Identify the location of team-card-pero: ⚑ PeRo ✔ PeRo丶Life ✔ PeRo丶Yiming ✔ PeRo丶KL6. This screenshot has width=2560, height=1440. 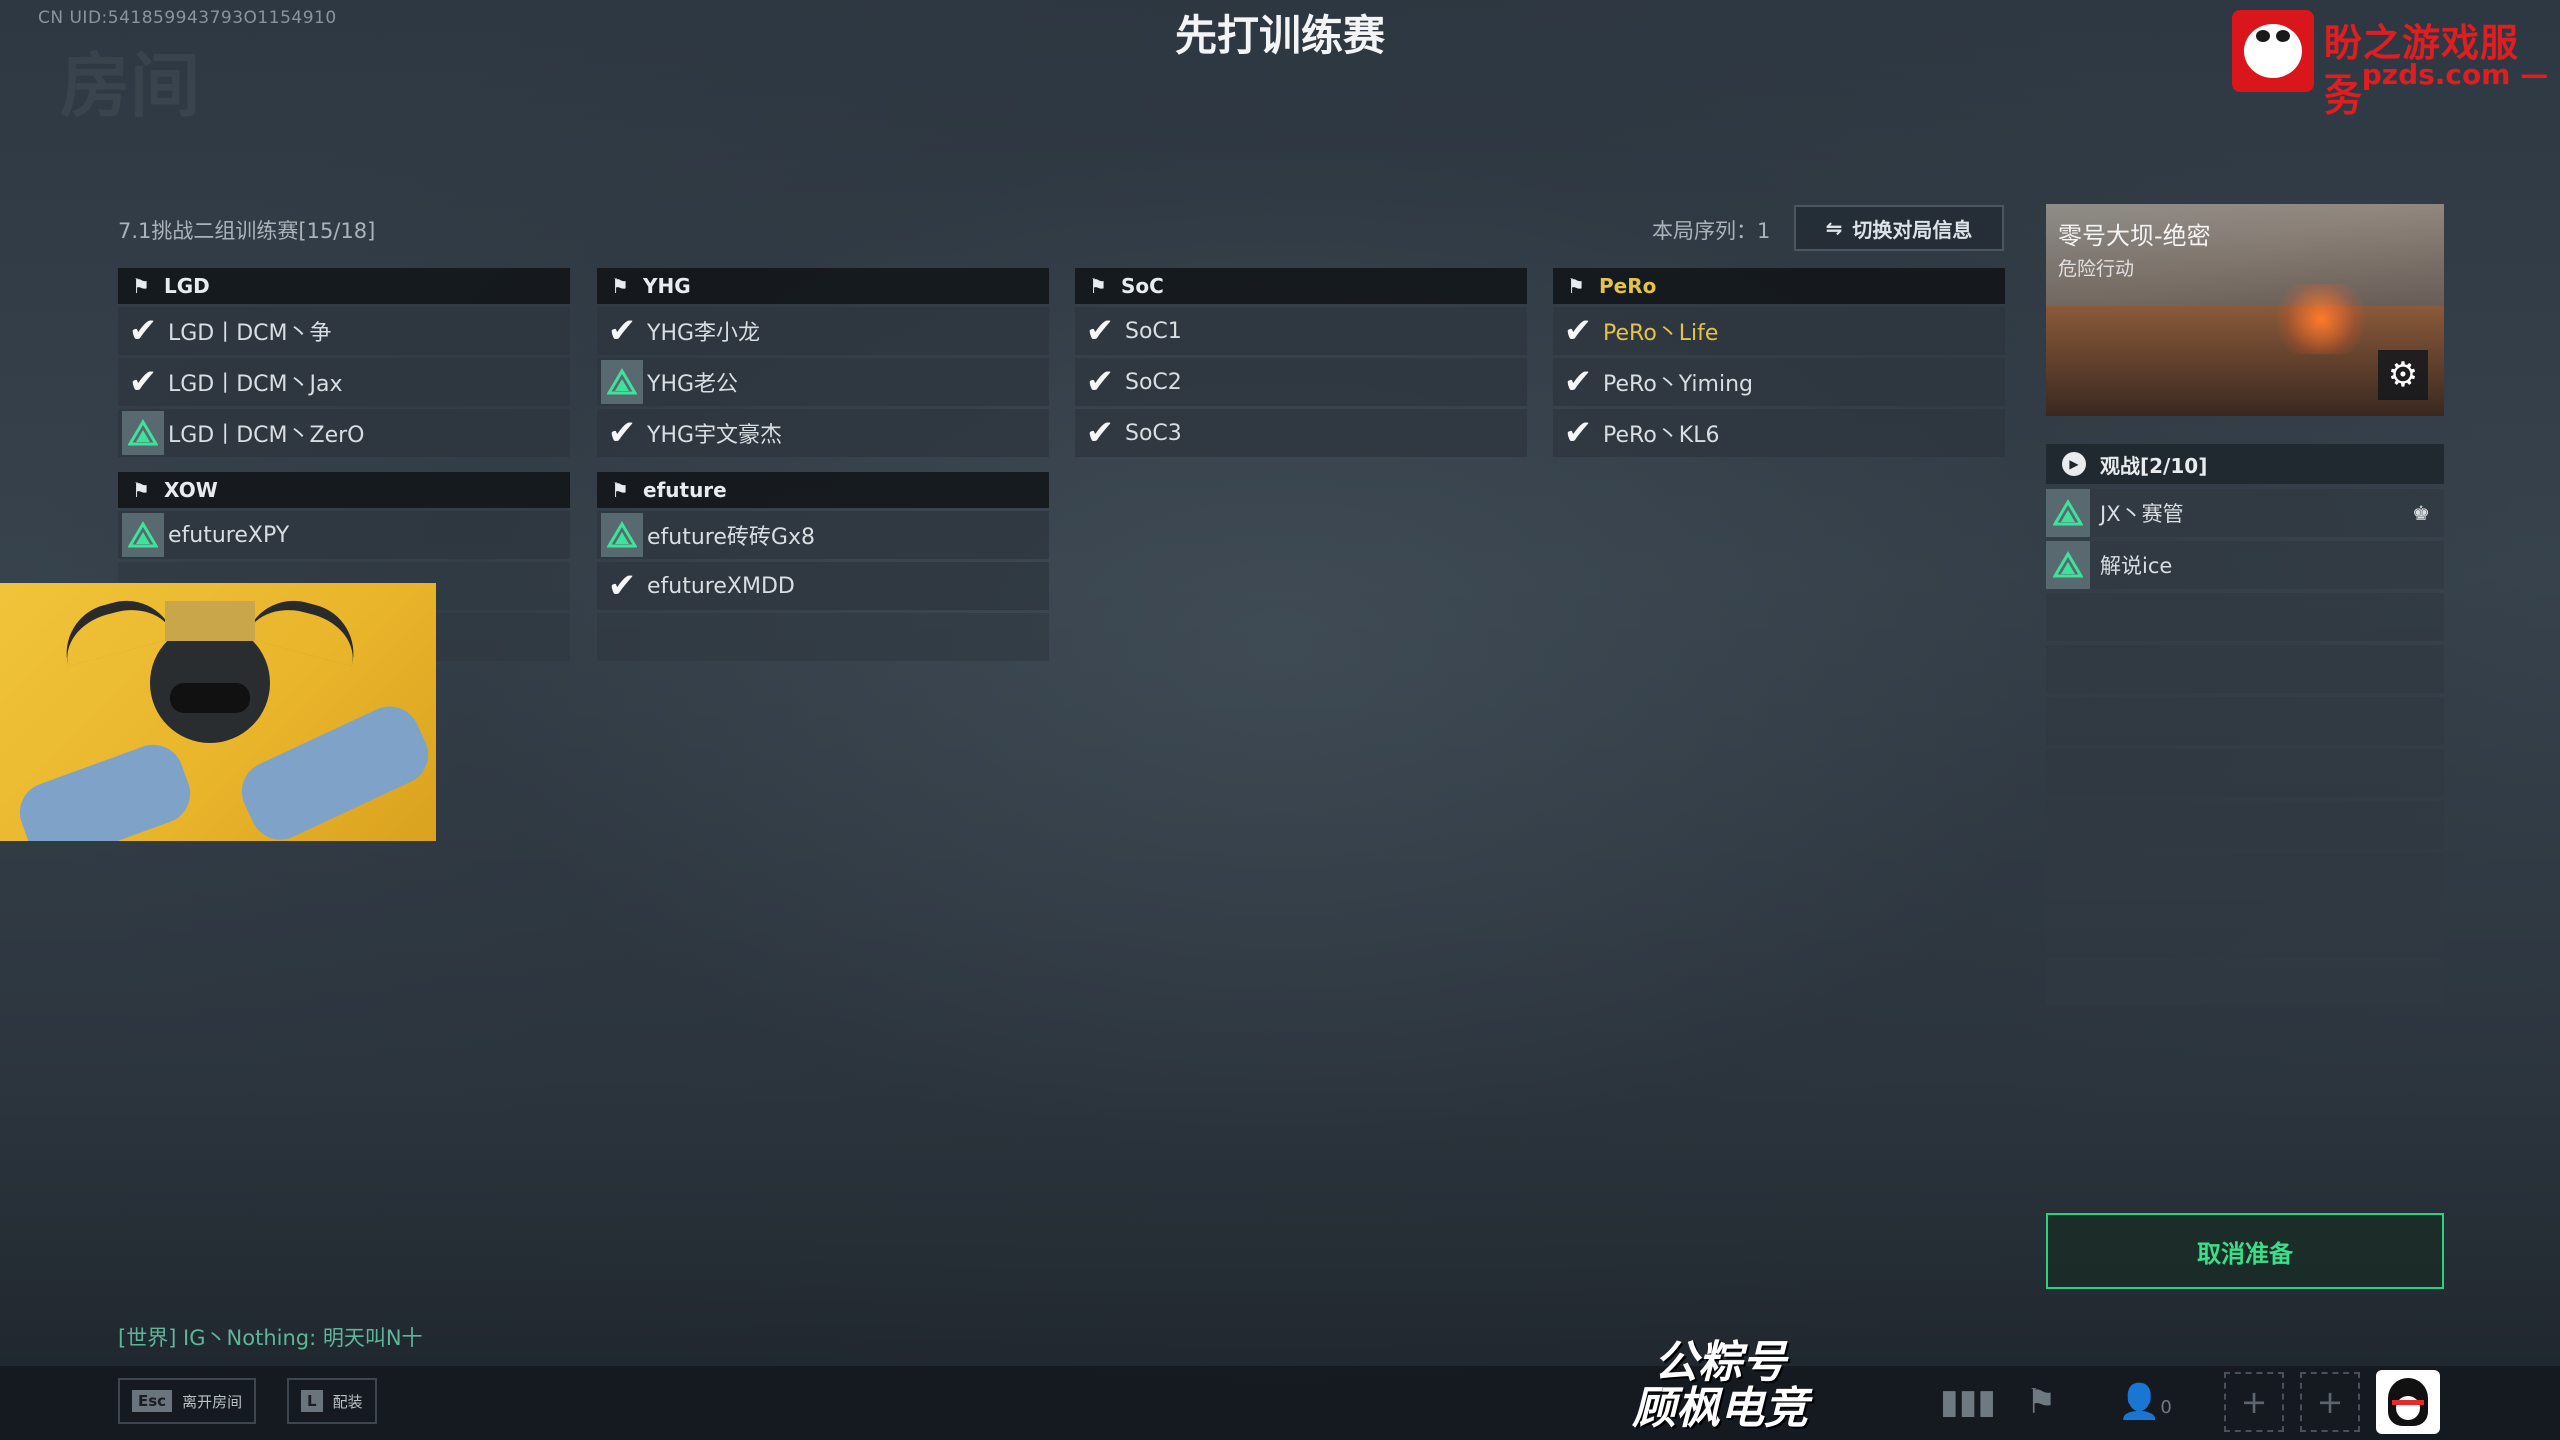
(1779, 362).